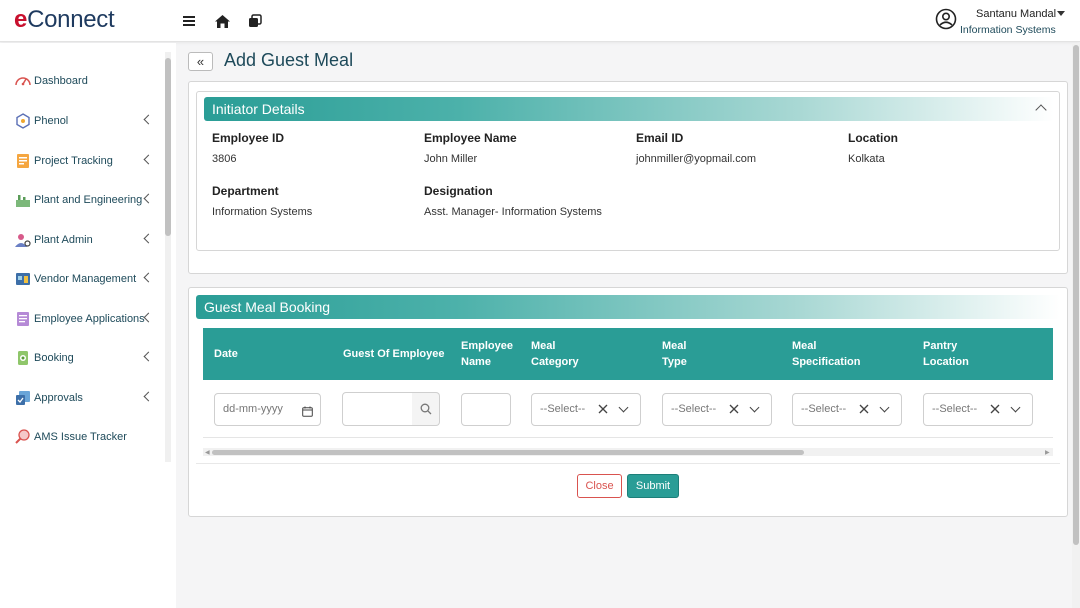 Image resolution: width=1080 pixels, height=608 pixels. What do you see at coordinates (458, 191) in the screenshot?
I see `designation-label: Designation` at bounding box center [458, 191].